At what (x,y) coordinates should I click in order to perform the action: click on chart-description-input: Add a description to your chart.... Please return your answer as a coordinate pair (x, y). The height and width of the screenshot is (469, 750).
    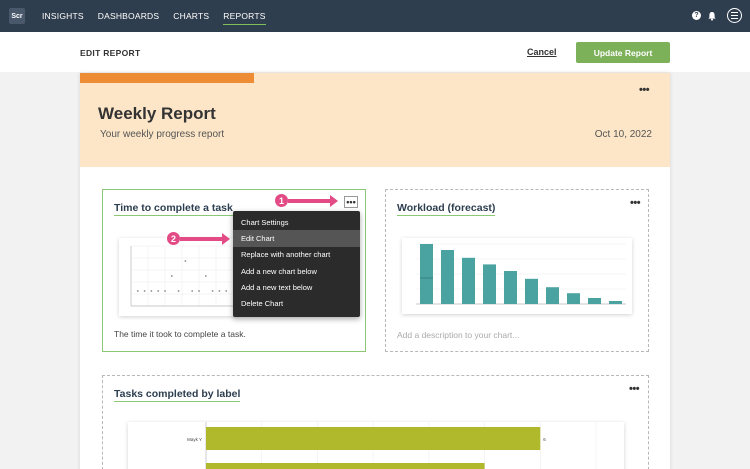
    Looking at the image, I should click on (458, 335).